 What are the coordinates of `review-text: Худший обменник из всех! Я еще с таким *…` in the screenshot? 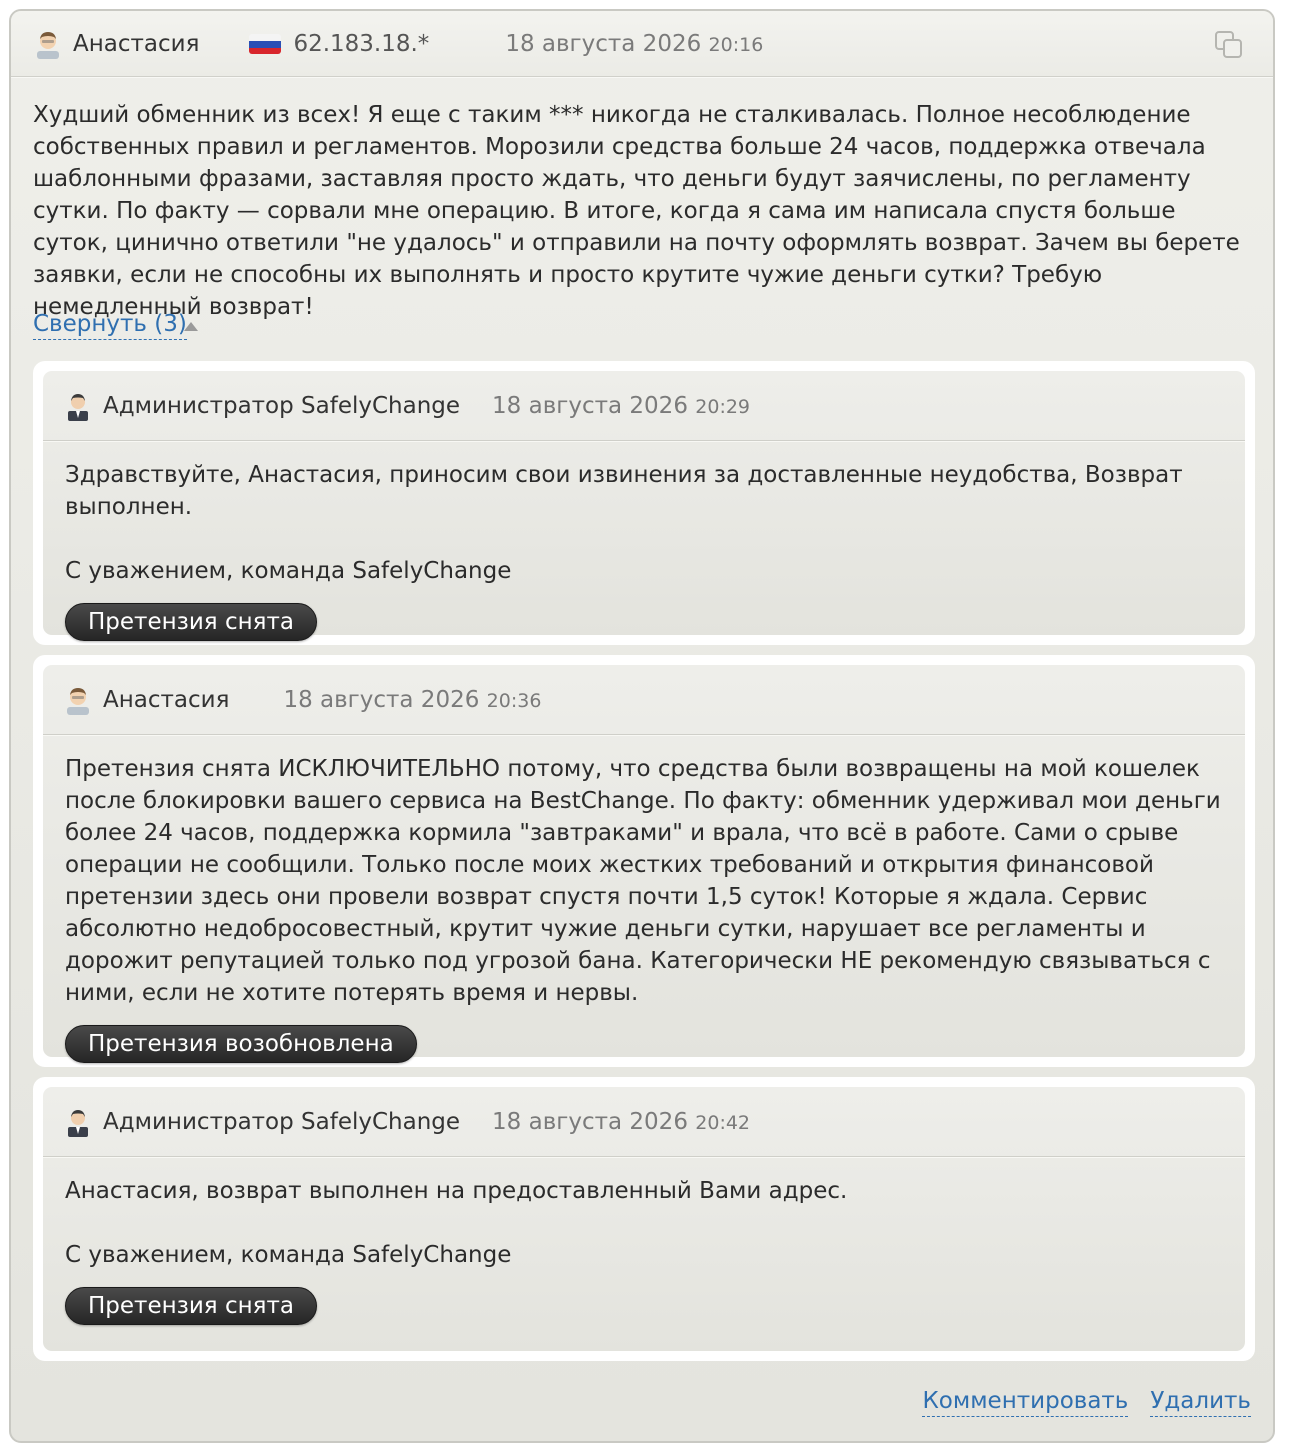 It's located at (636, 211).